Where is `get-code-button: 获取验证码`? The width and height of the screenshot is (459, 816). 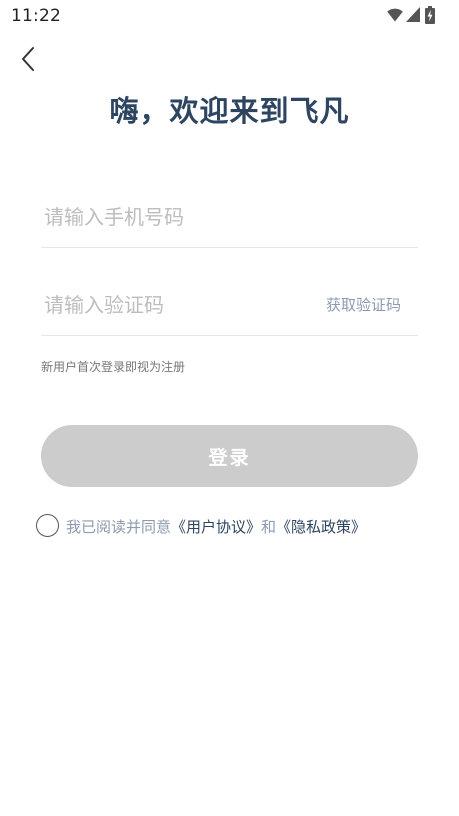 get-code-button: 获取验证码 is located at coordinates (363, 304).